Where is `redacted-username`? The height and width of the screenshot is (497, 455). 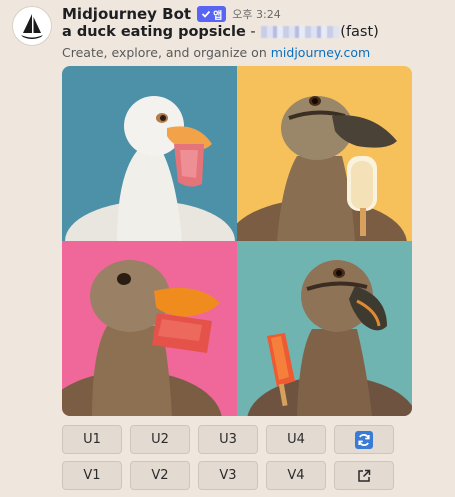 redacted-username is located at coordinates (300, 32).